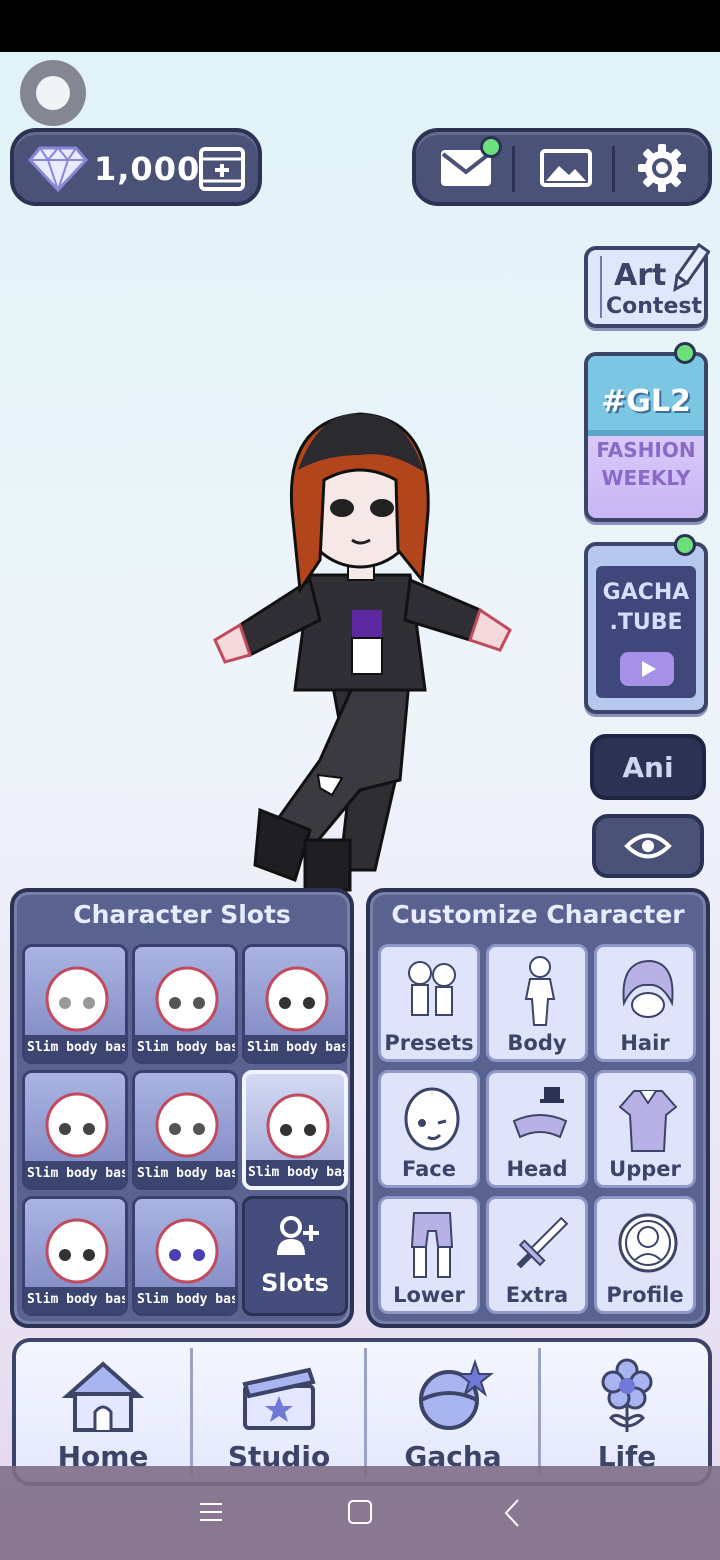 This screenshot has width=720, height=1560. What do you see at coordinates (103, 1396) in the screenshot?
I see `house-icon` at bounding box center [103, 1396].